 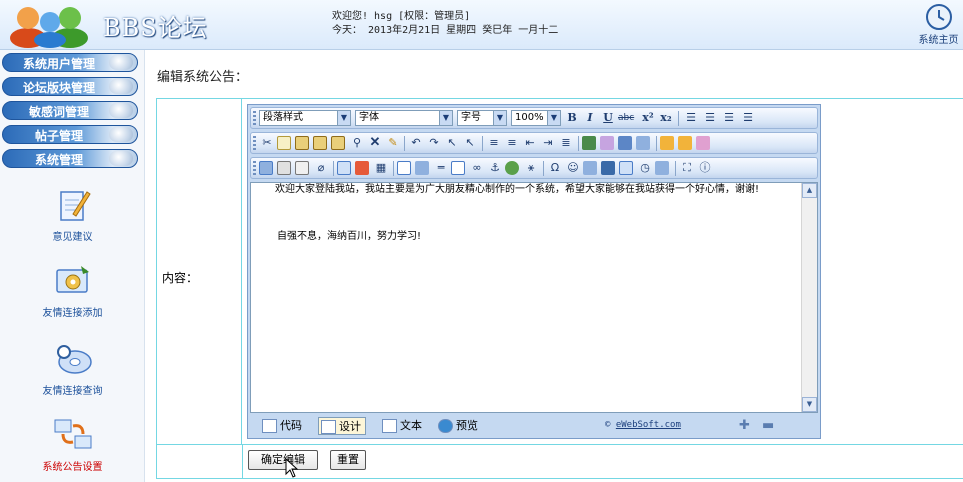 I want to click on grid-icon: ▦, so click(x=381, y=168).